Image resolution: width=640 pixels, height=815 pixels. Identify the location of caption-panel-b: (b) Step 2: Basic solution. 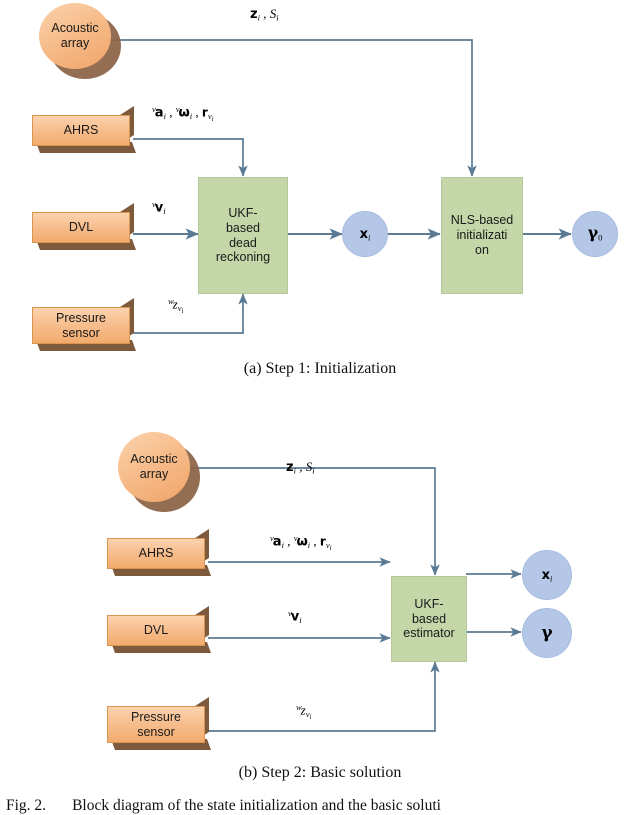
(320, 772).